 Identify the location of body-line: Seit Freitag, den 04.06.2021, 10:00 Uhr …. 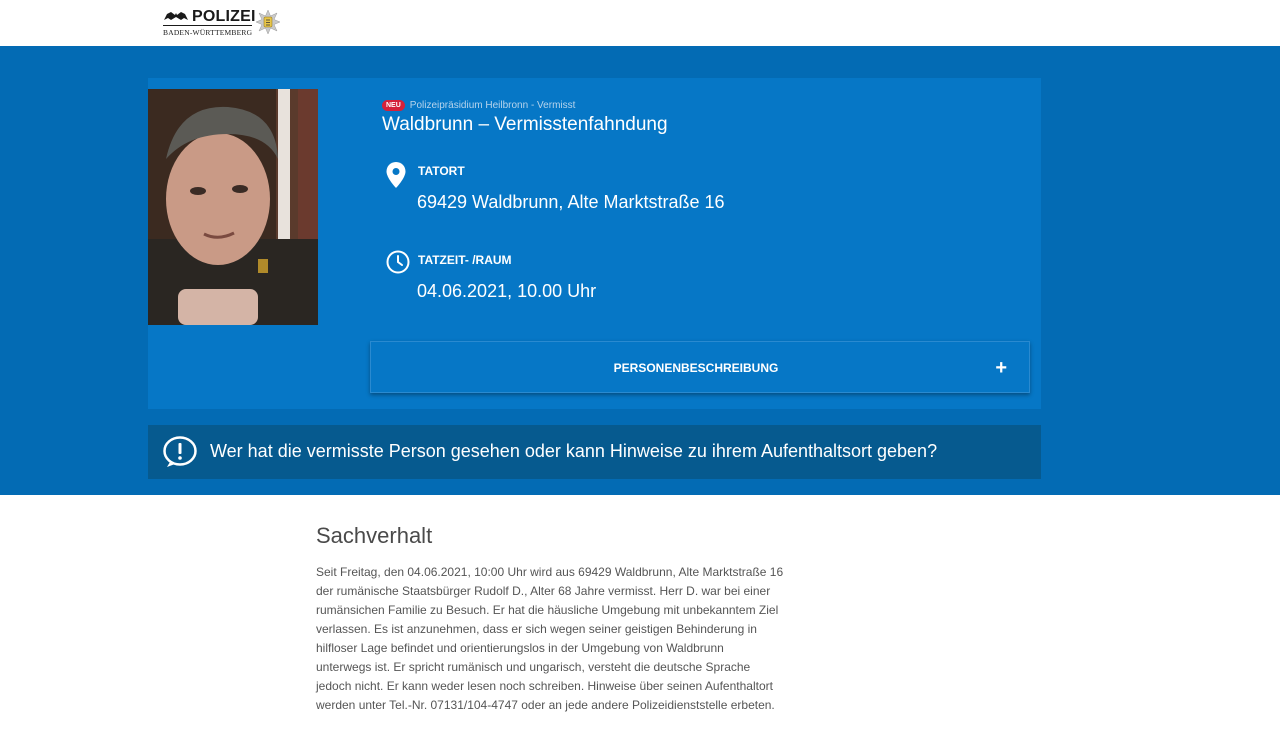
(550, 572).